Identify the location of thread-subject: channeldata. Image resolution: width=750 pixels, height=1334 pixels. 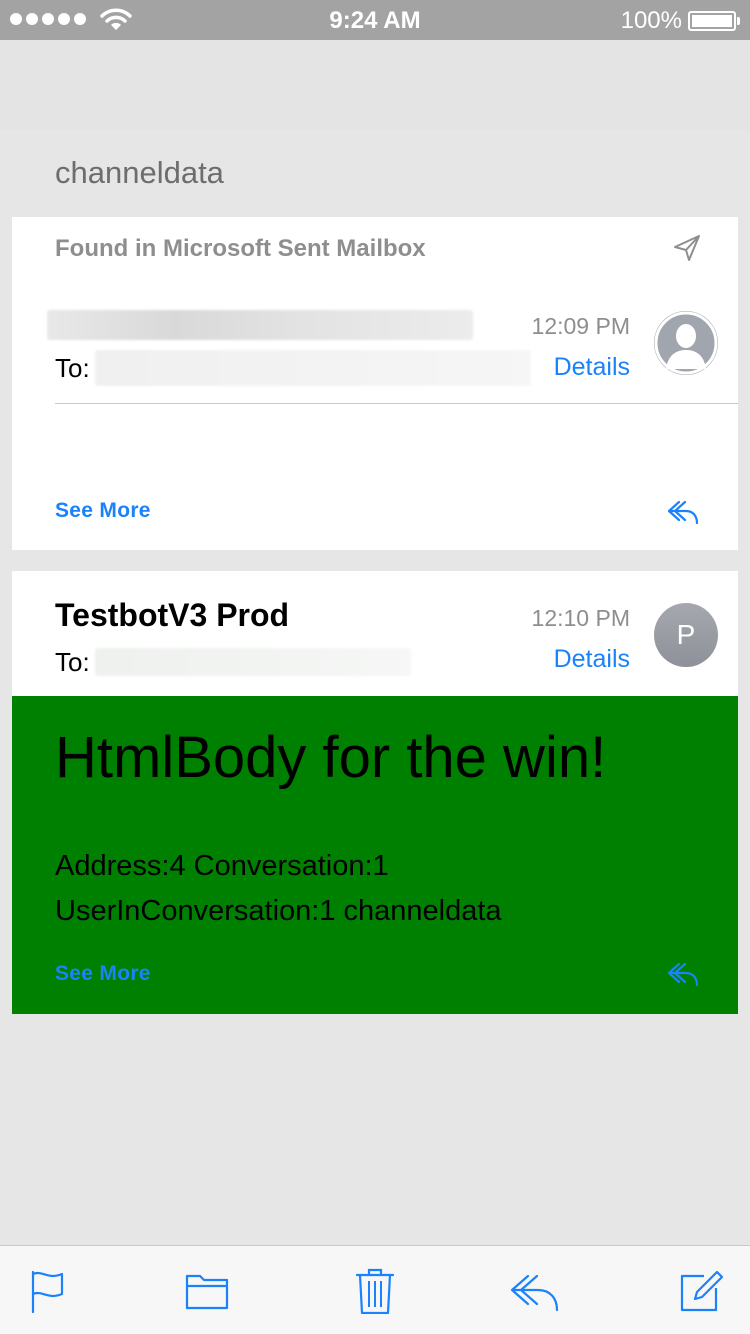
(139, 172).